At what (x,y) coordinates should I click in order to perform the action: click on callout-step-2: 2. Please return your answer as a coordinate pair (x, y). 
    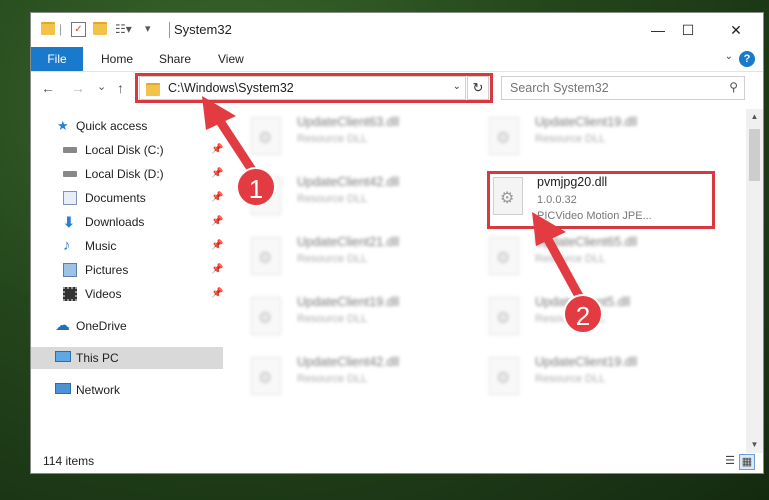
    Looking at the image, I should click on (583, 314).